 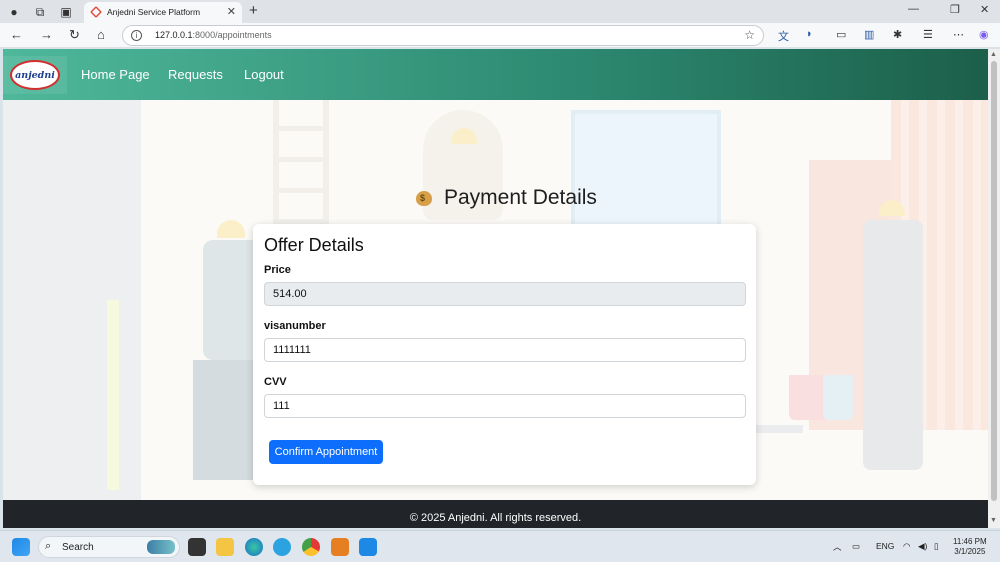 I want to click on xampp-icon, so click(x=340, y=547).